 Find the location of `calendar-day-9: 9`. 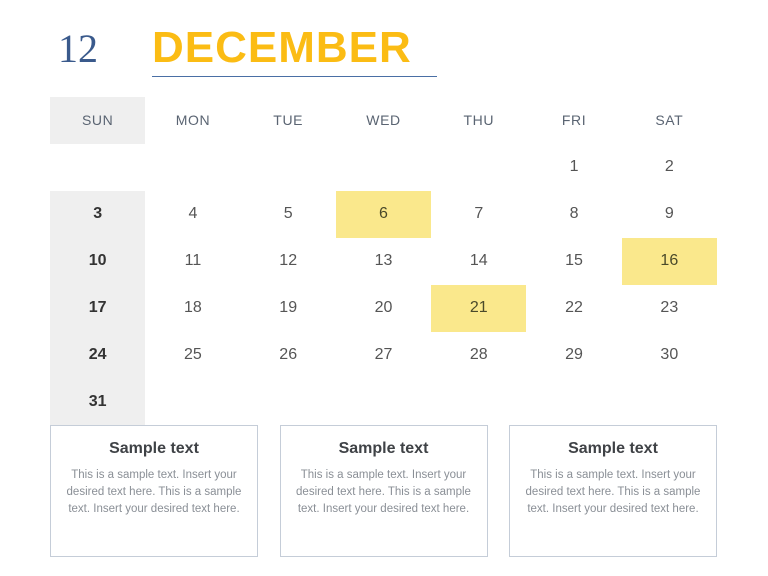

calendar-day-9: 9 is located at coordinates (669, 214).